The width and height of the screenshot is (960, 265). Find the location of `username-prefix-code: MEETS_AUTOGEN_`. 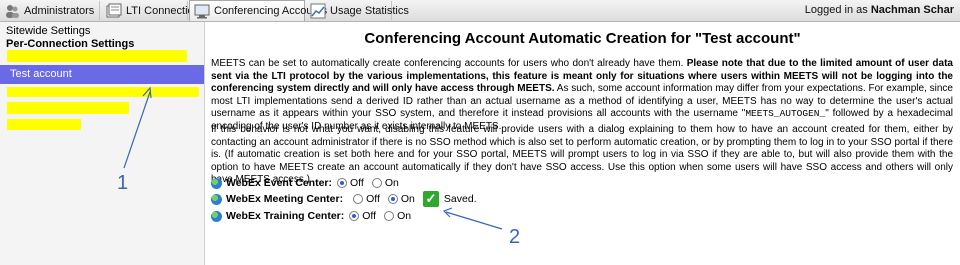

username-prefix-code: MEETS_AUTOGEN_ is located at coordinates (785, 114).